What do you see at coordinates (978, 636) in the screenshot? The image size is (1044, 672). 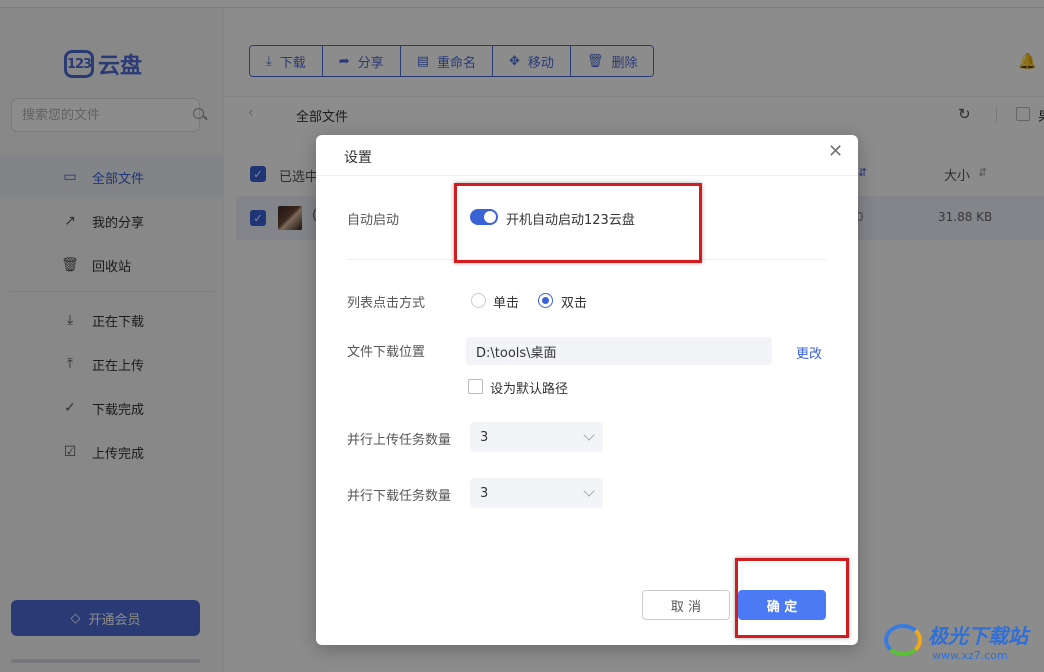 I see `watermark-text: 极光下载站` at bounding box center [978, 636].